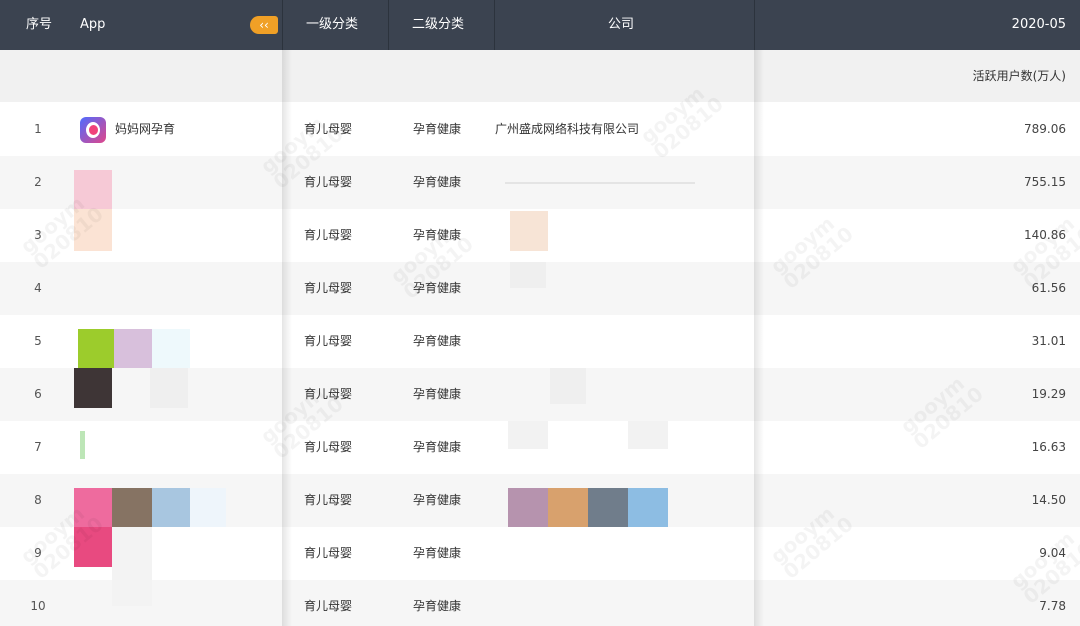 The image size is (1080, 626). Describe the element at coordinates (540, 553) in the screenshot. I see `table-row: 9 育儿母婴 孕育健康 9.04` at that location.